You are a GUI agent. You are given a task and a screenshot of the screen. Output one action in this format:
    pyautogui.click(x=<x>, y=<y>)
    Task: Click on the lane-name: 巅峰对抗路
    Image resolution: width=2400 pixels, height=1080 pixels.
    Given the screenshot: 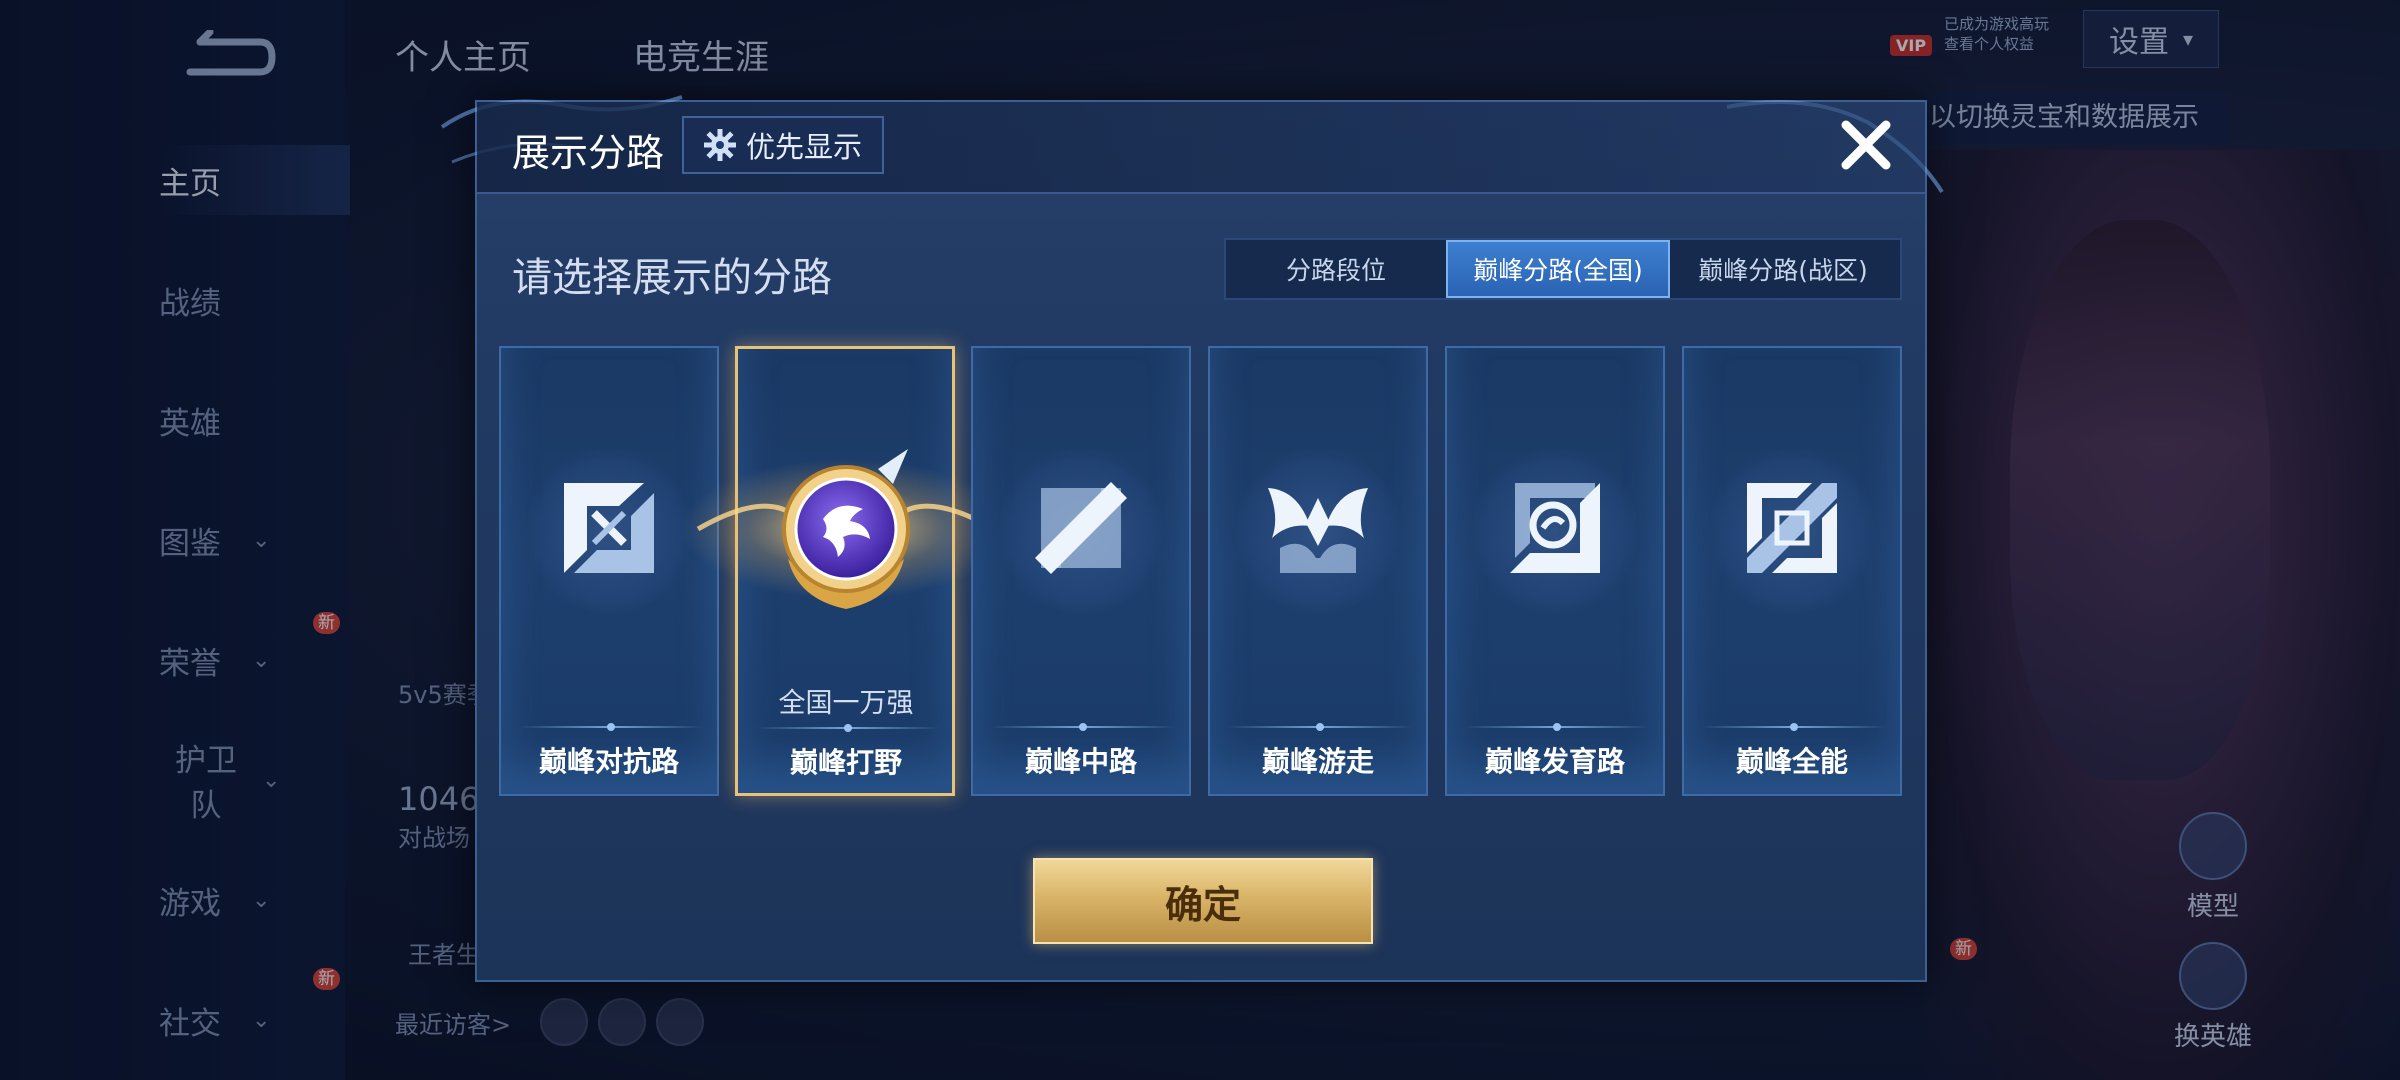 What is the action you would take?
    pyautogui.click(x=608, y=761)
    